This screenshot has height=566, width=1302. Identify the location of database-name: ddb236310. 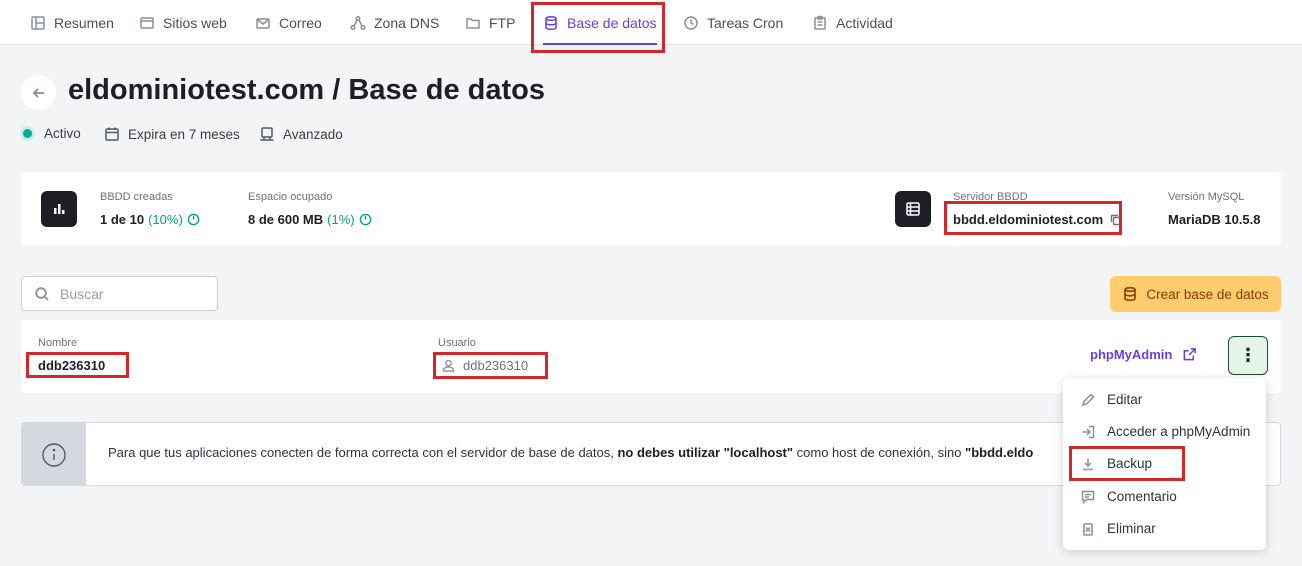
(72, 365).